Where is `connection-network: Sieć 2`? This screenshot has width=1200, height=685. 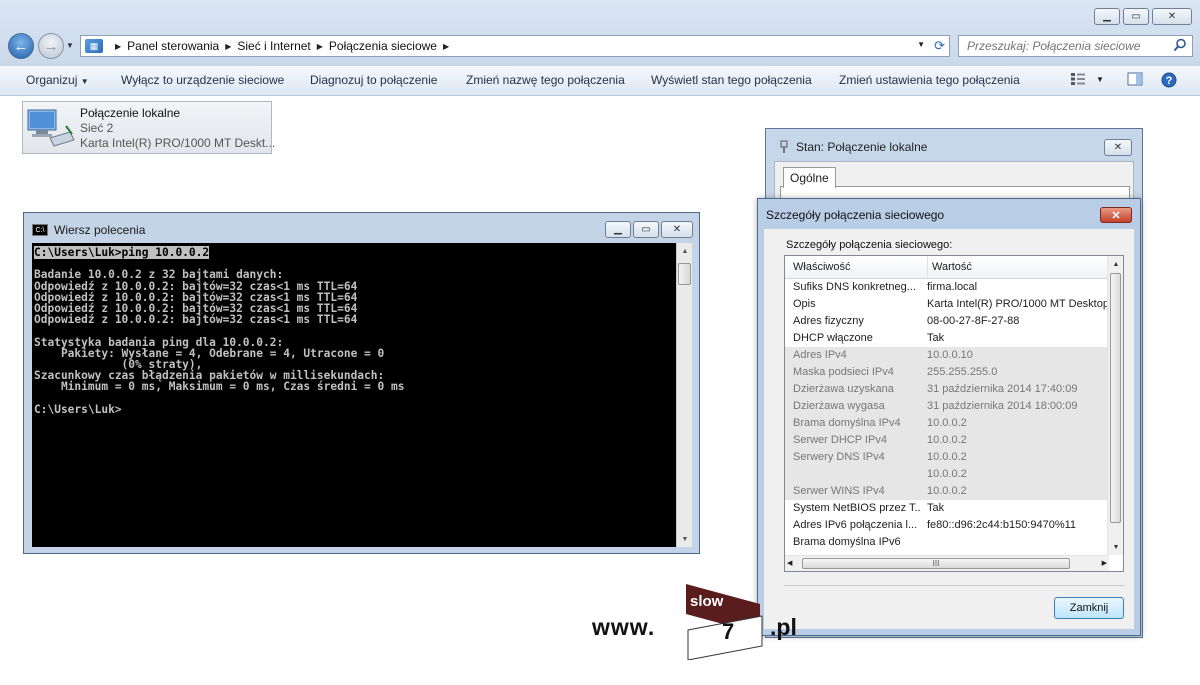 connection-network: Sieć 2 is located at coordinates (97, 128).